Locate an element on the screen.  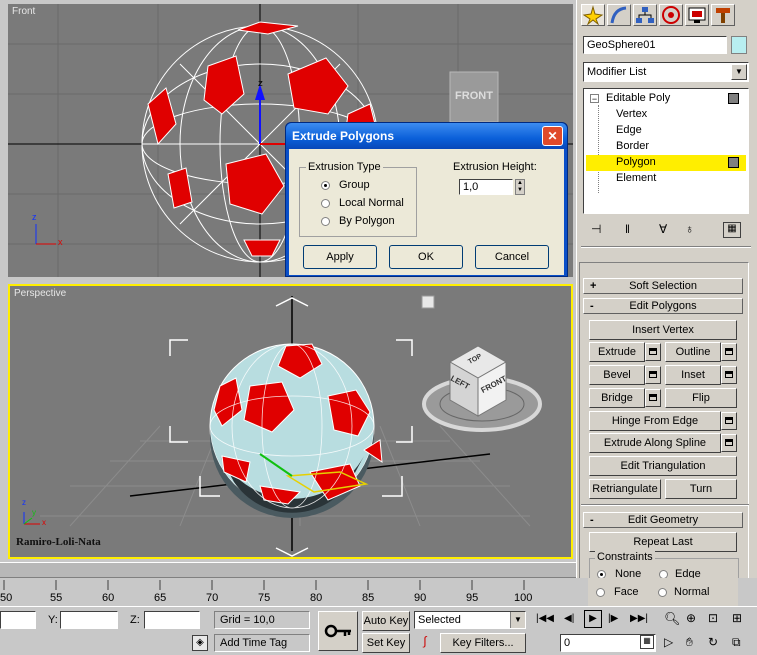
close-icon: ✕ is located at coordinates (552, 136).